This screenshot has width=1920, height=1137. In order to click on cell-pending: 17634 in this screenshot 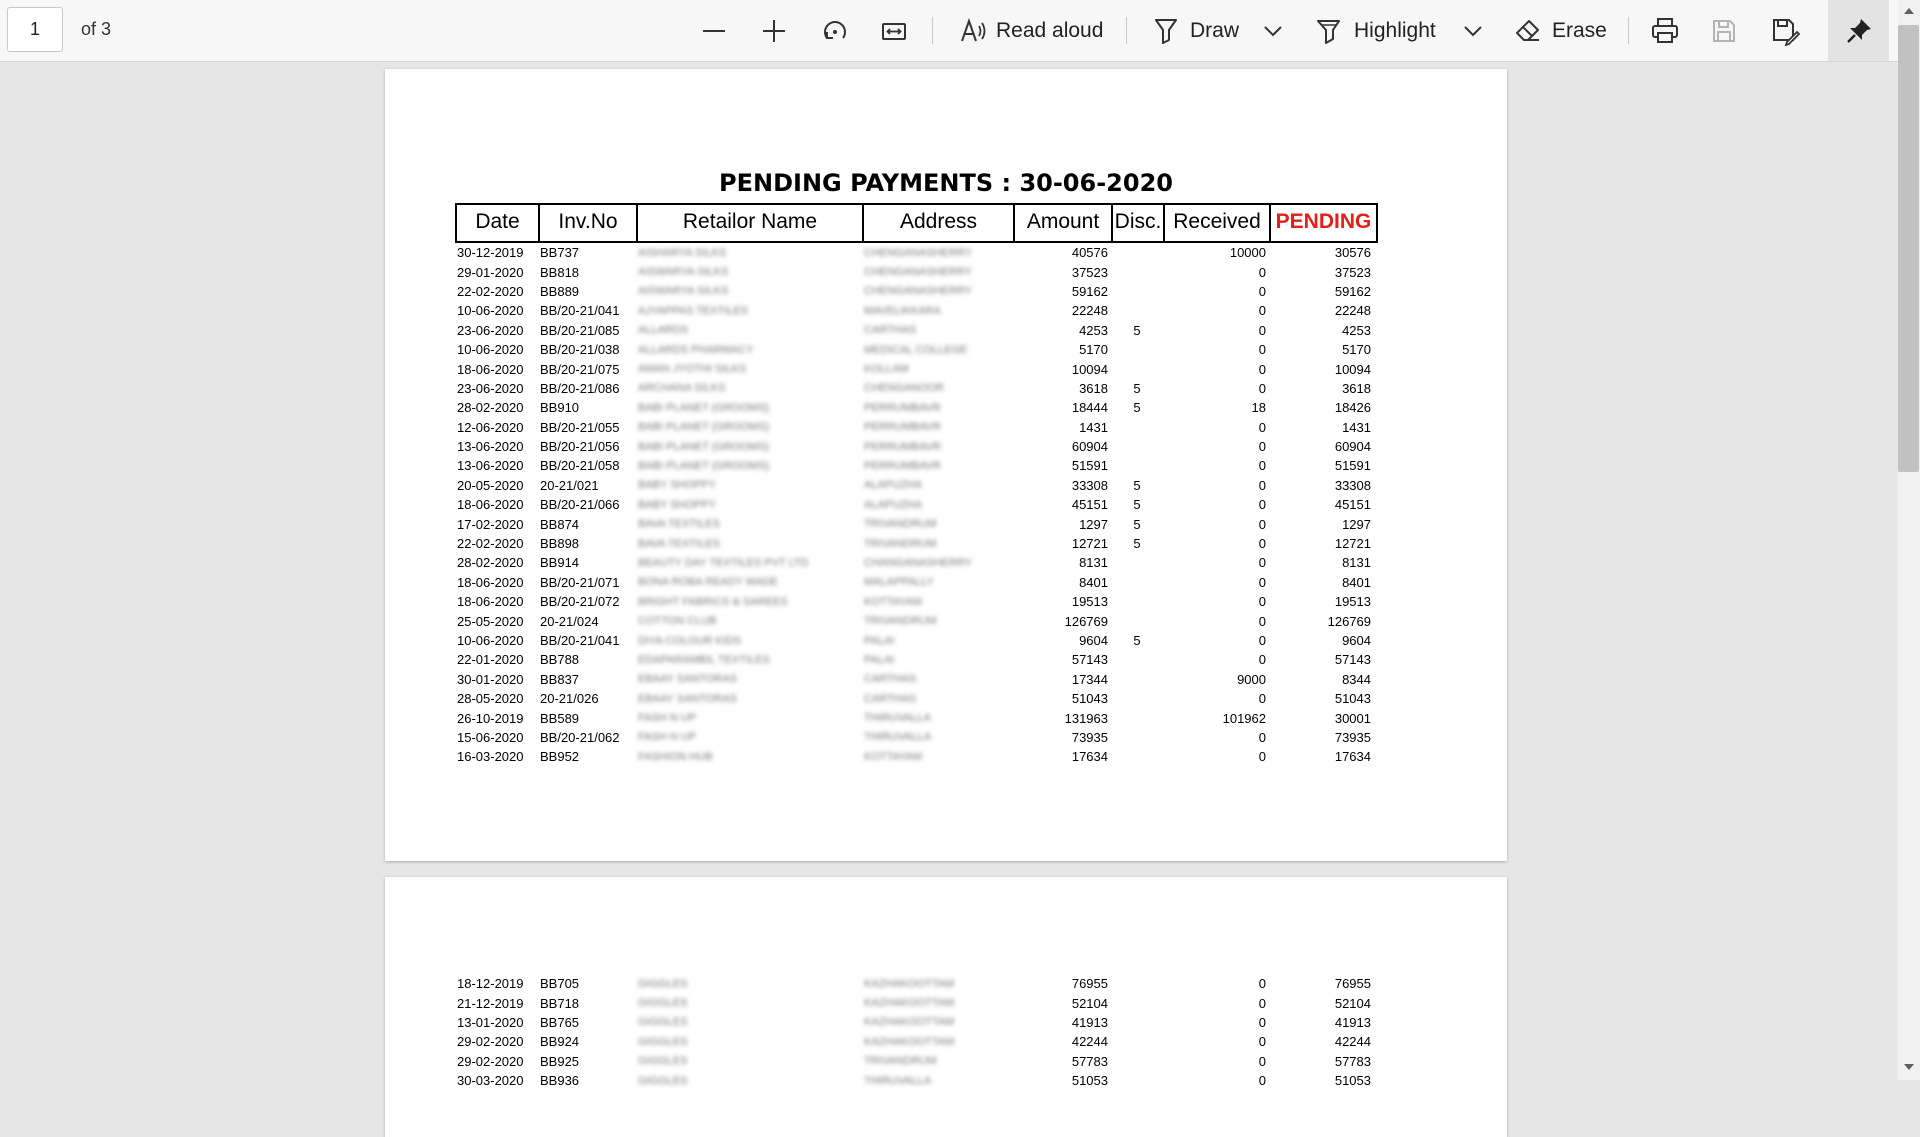, I will do `click(1352, 757)`.